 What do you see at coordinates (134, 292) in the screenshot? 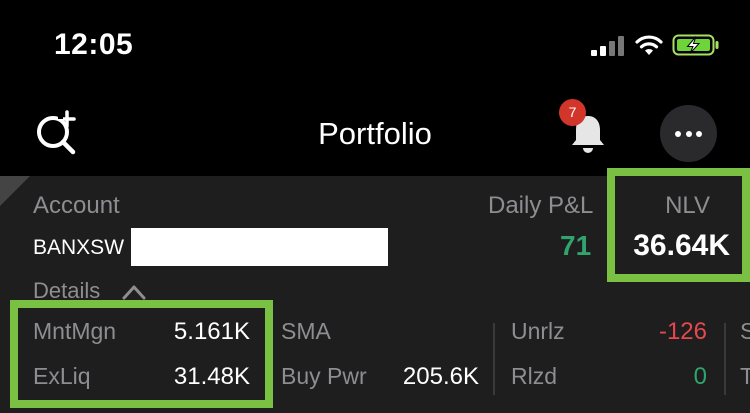
I see `chevron-up-icon` at bounding box center [134, 292].